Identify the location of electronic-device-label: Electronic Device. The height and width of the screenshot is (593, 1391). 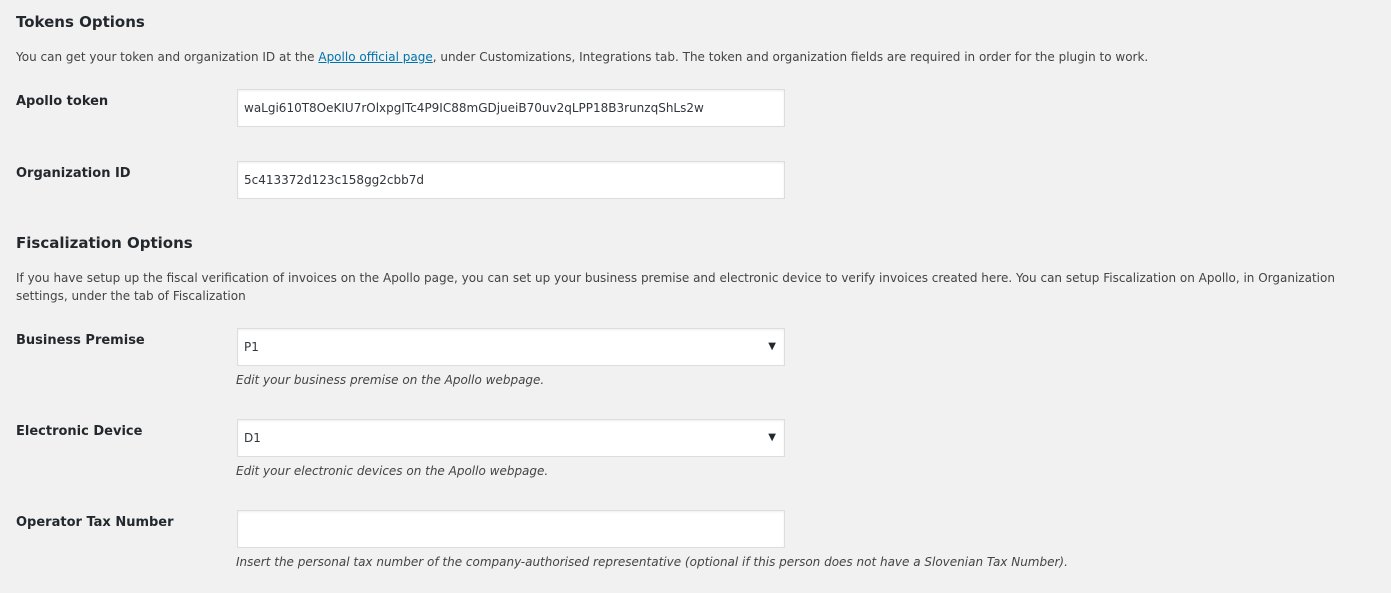
(79, 431).